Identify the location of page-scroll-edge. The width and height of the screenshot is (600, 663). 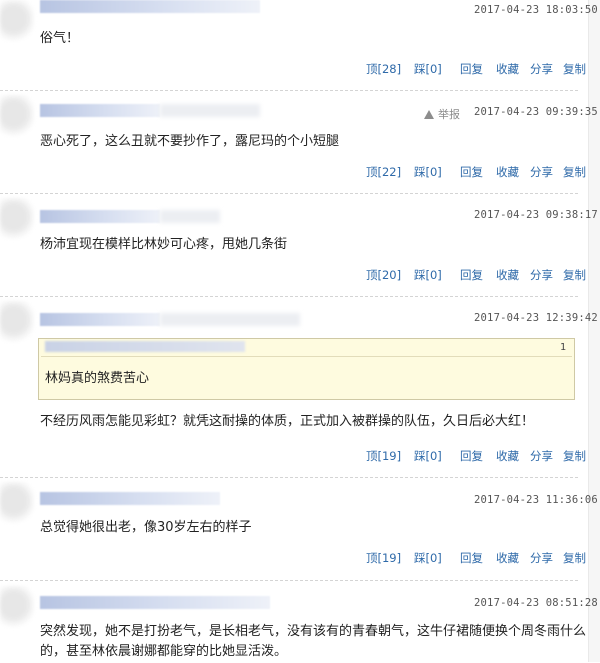
(594, 331).